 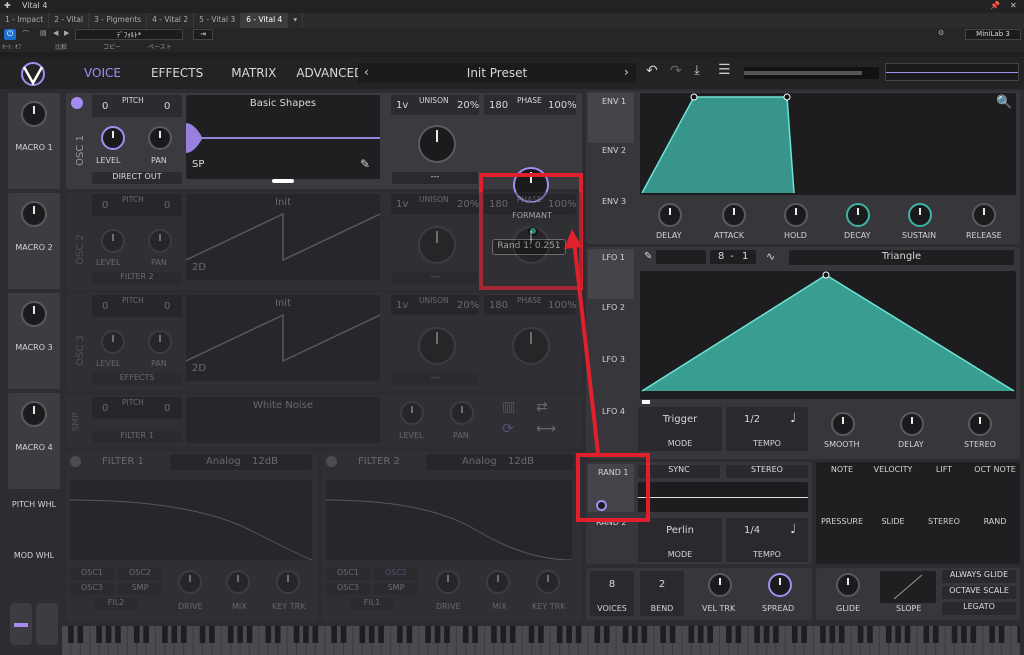 I want to click on osc-1-scroll, so click(x=283, y=181).